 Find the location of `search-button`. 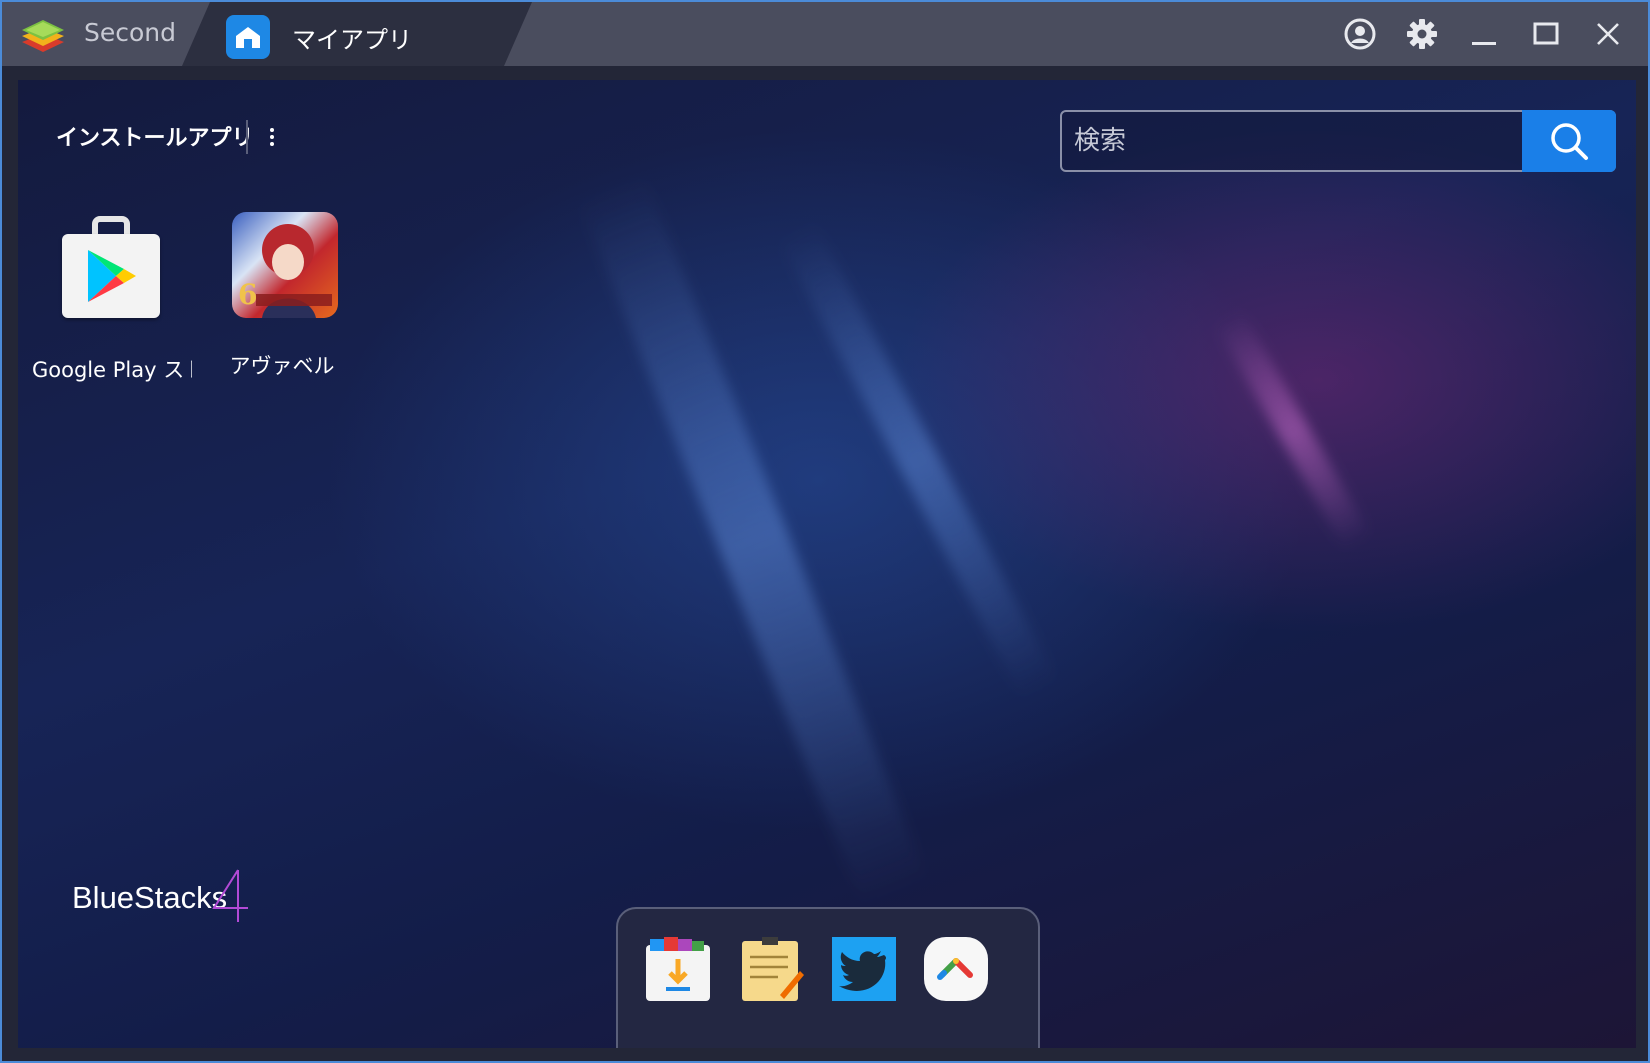

search-button is located at coordinates (1569, 141).